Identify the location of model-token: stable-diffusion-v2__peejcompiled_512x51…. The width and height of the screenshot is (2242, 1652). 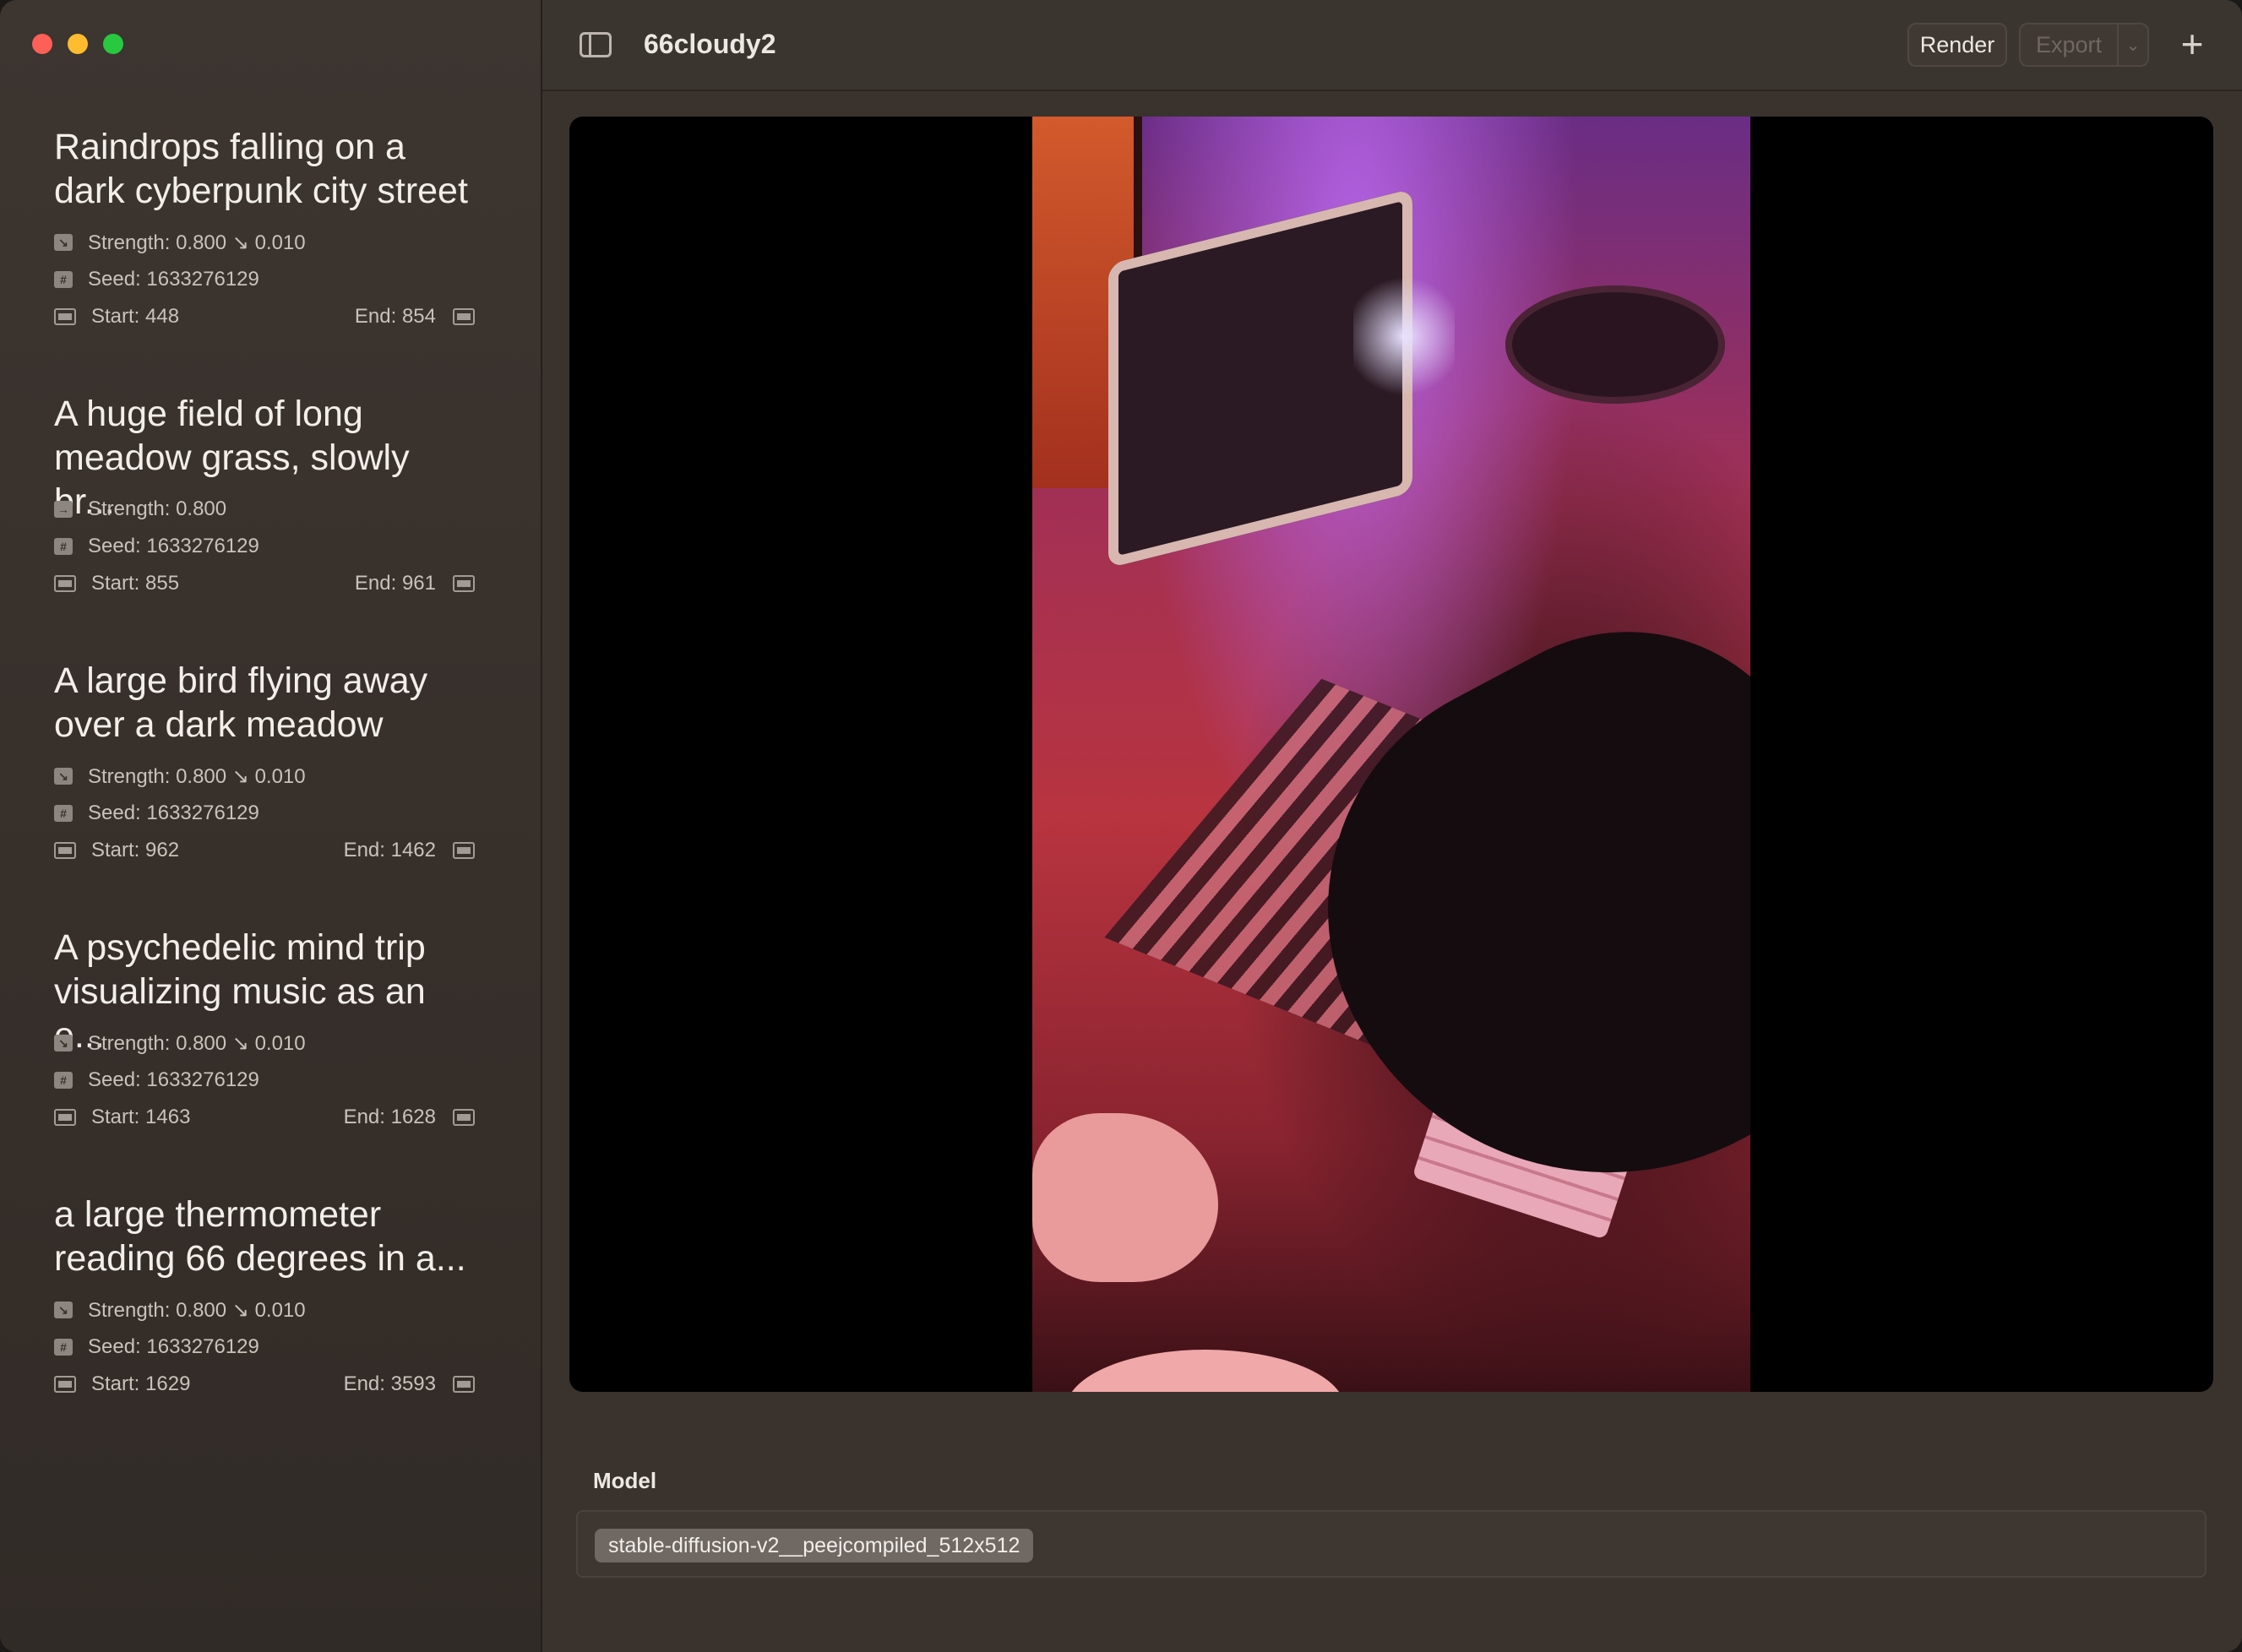
(814, 1545).